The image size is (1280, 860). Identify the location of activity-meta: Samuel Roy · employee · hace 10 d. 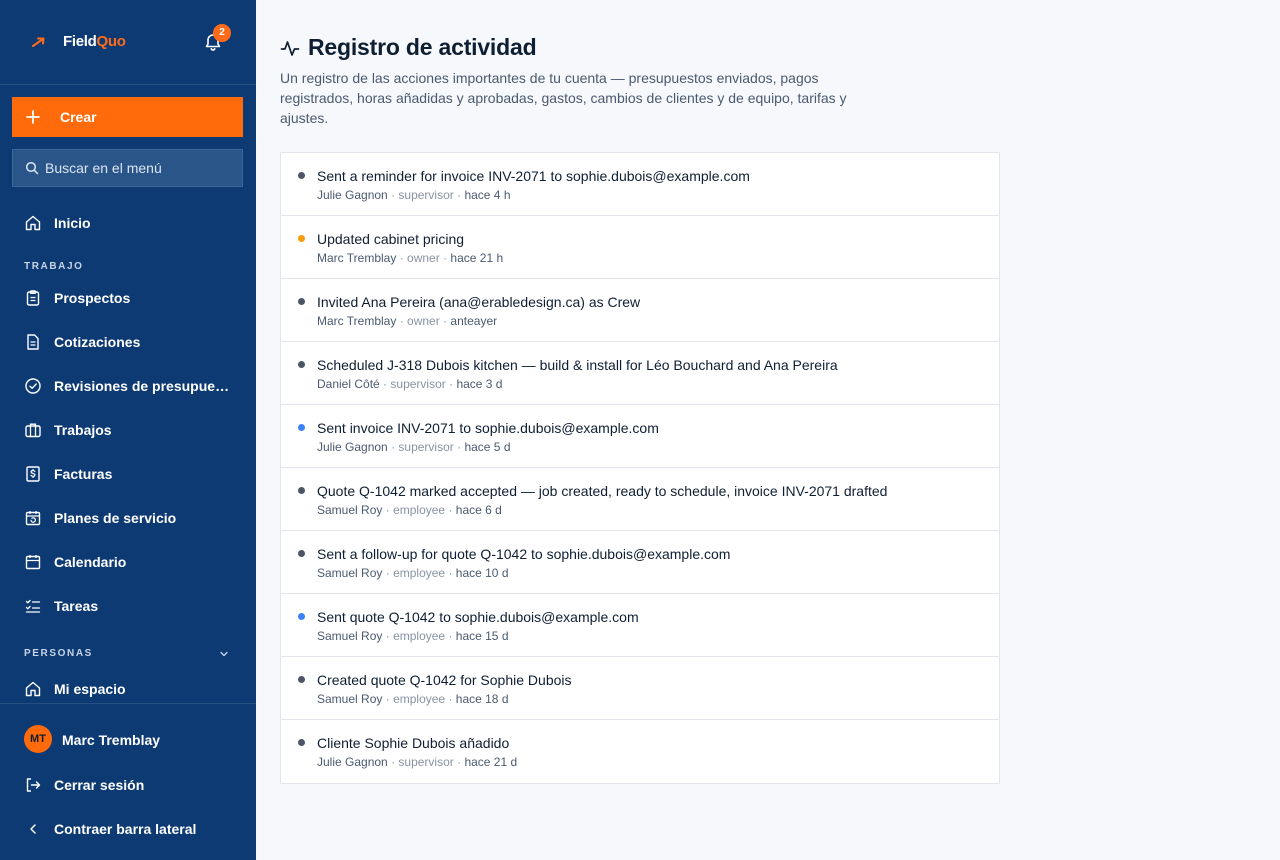
(413, 573).